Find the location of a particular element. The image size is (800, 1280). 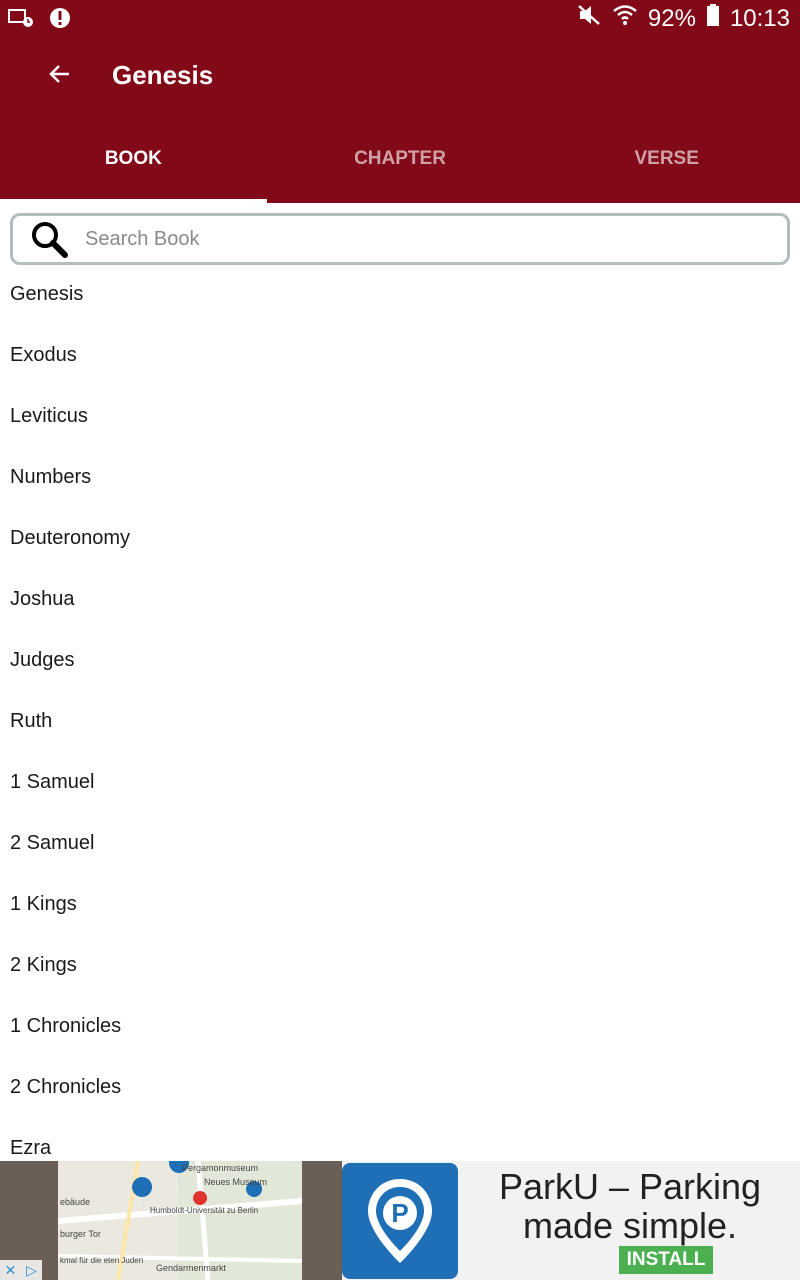

arrow-back-icon is located at coordinates (60, 76).